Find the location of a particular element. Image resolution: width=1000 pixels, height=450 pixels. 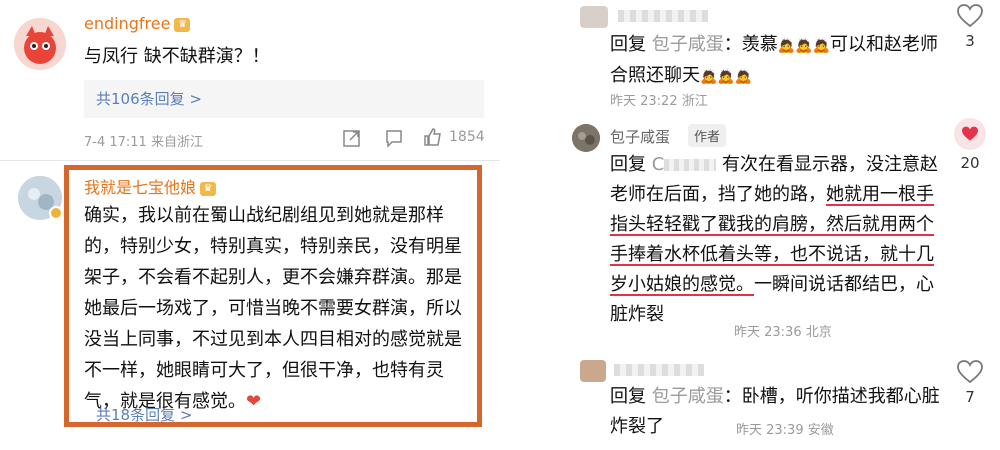

replies-box: 共106条回复 > is located at coordinates (284, 99).